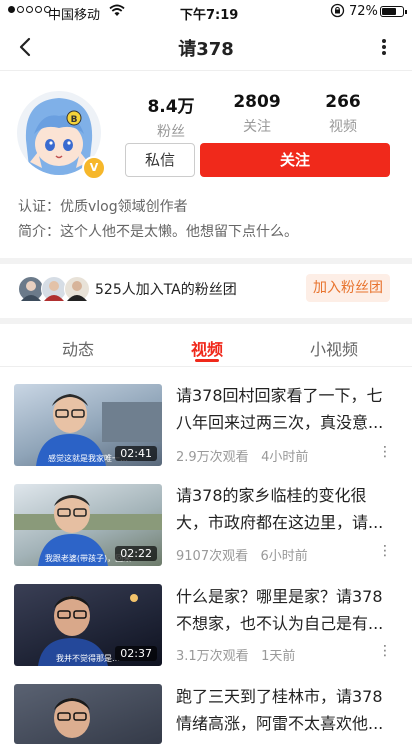  Describe the element at coordinates (136, 653) in the screenshot. I see `video-duration: 02:37` at that location.